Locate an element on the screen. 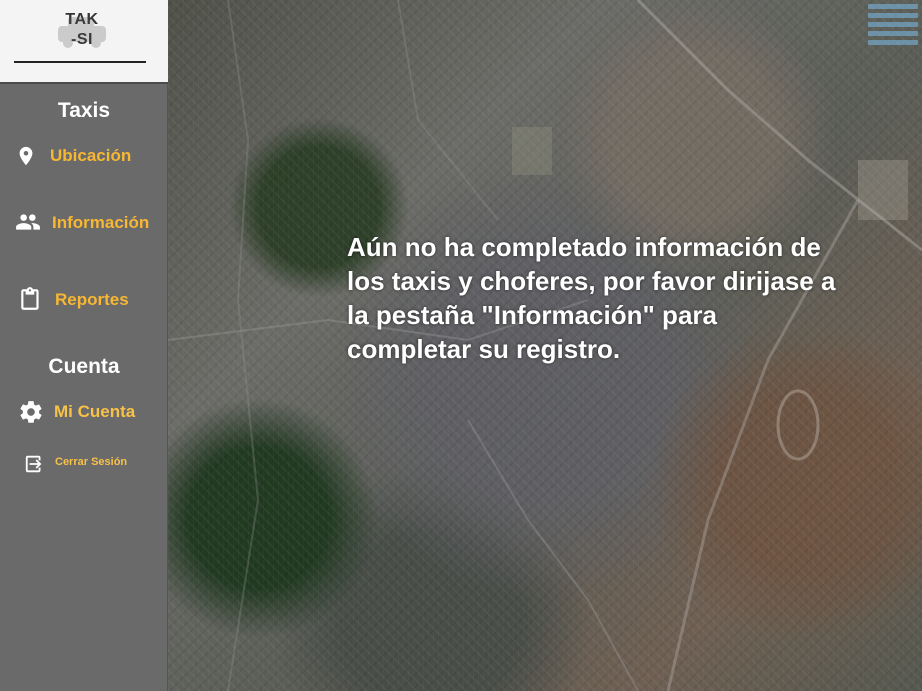 The image size is (922, 691). logo-area: TAK -SI is located at coordinates (84, 42).